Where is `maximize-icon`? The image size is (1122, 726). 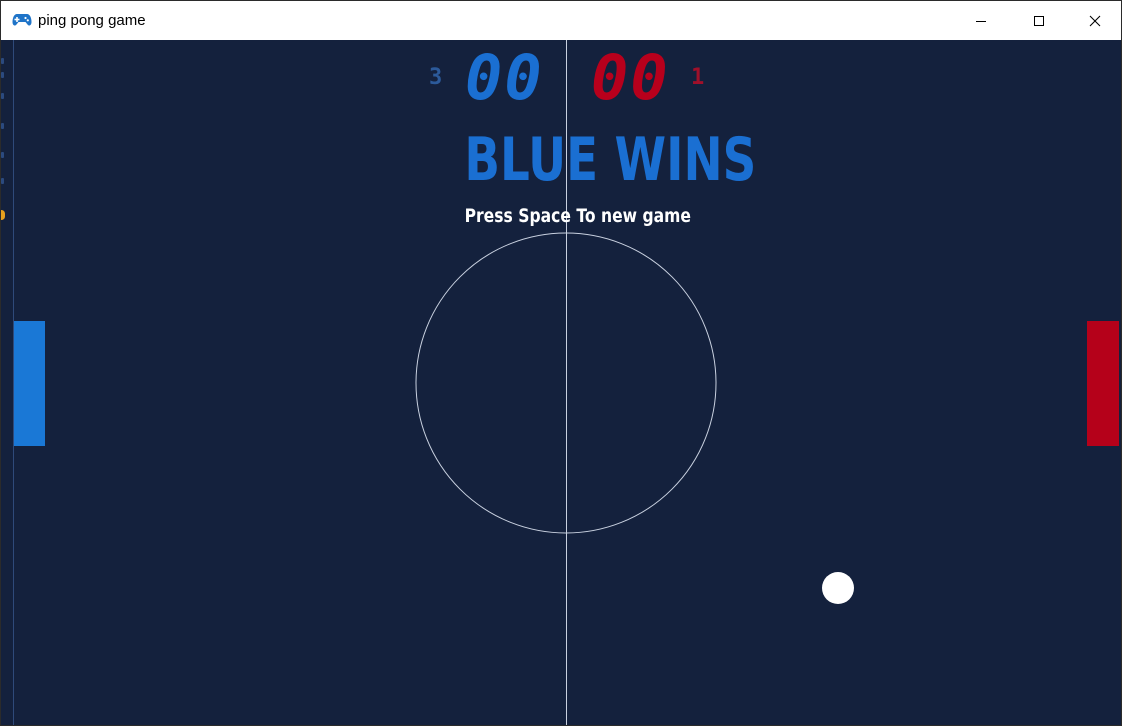 maximize-icon is located at coordinates (1039, 20).